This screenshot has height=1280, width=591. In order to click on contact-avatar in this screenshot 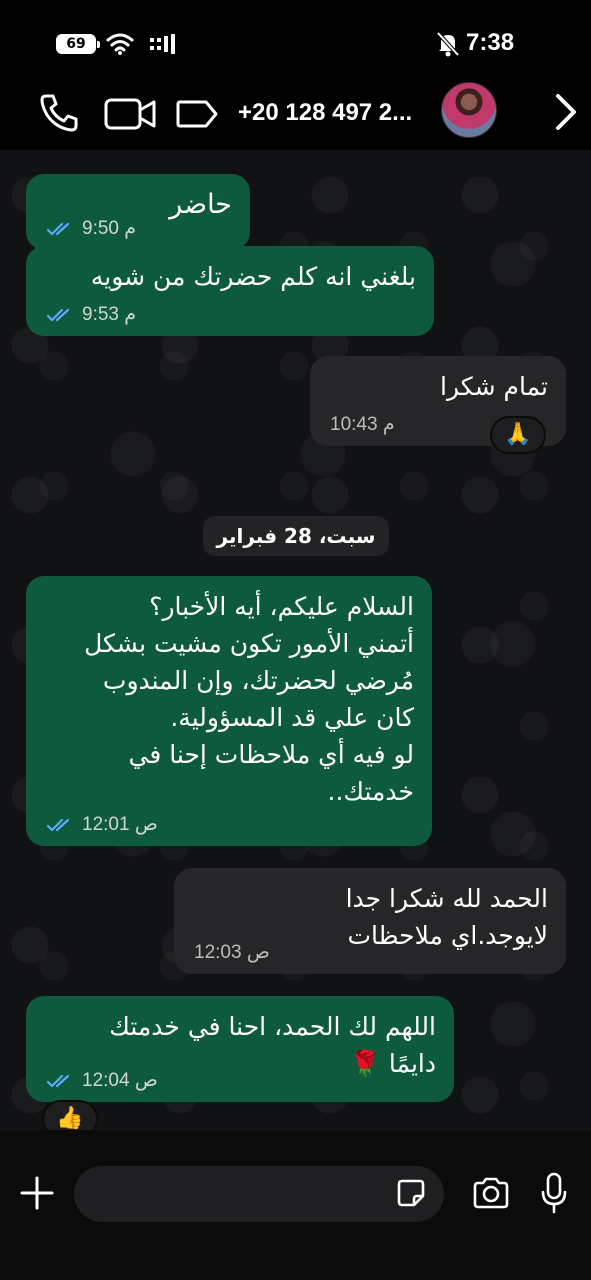, I will do `click(469, 110)`.